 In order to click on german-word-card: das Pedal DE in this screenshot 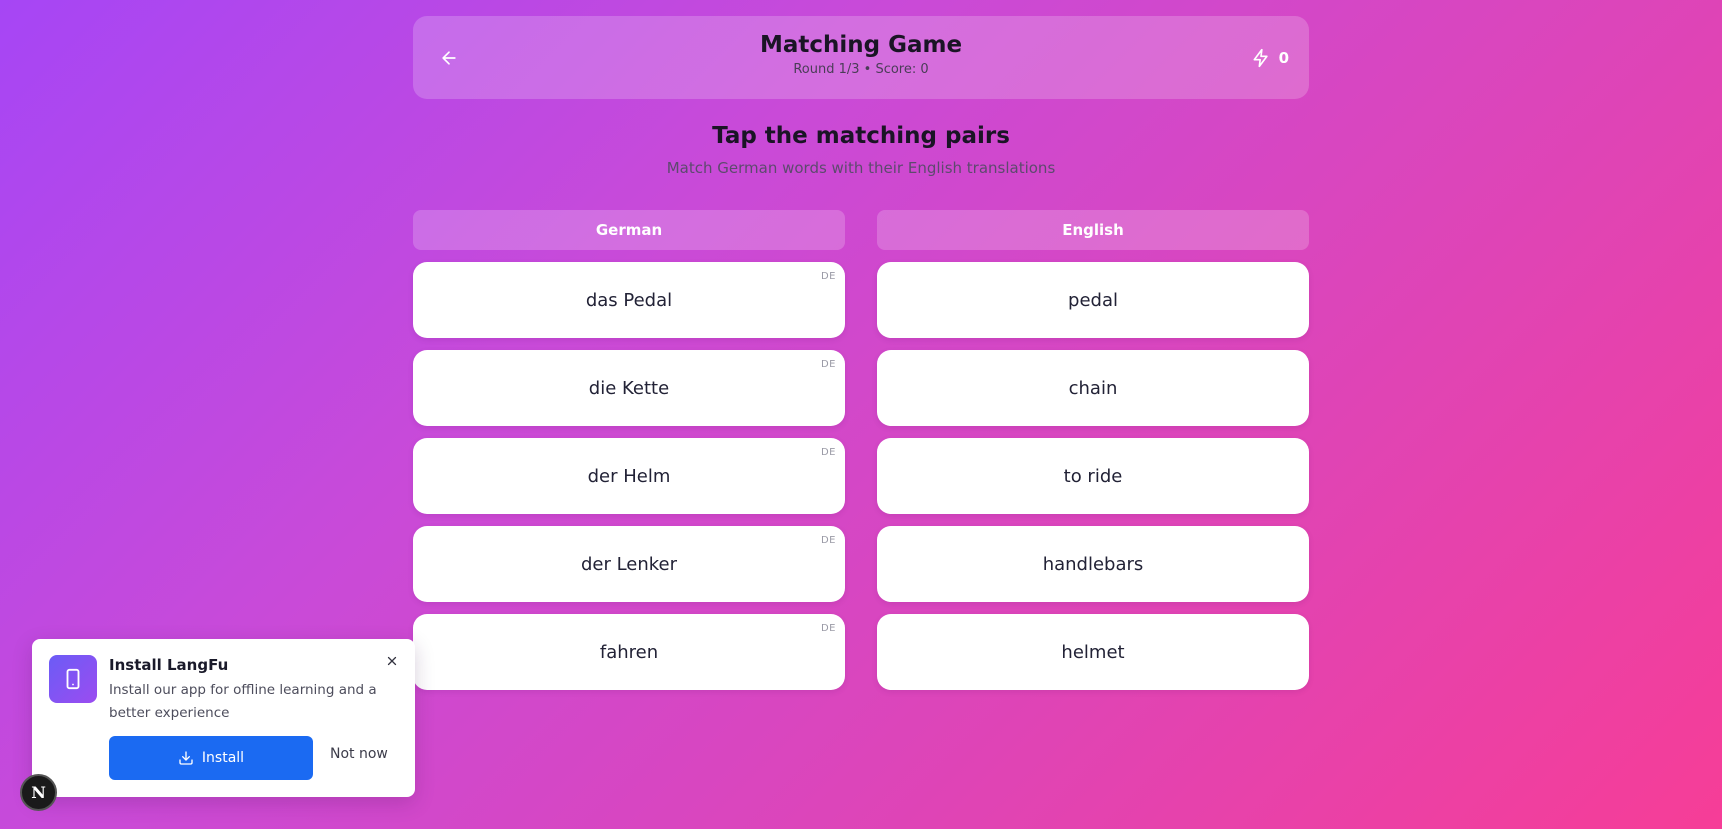, I will do `click(629, 300)`.